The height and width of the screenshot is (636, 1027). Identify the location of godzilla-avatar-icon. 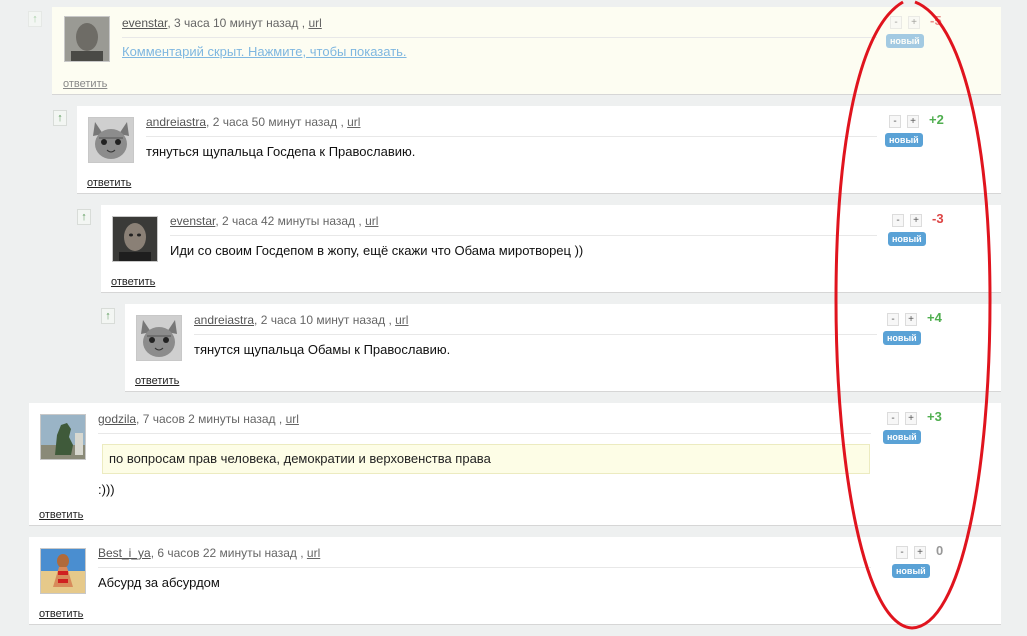
(63, 437).